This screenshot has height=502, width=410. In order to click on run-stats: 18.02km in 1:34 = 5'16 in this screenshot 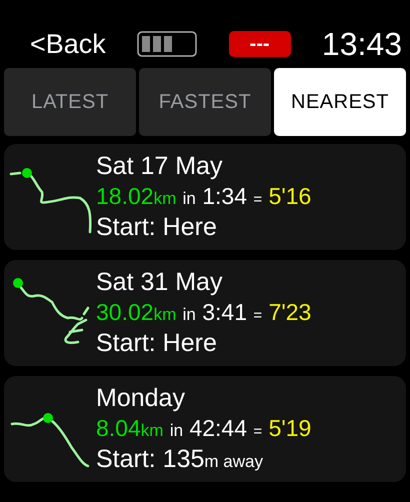, I will do `click(204, 197)`.